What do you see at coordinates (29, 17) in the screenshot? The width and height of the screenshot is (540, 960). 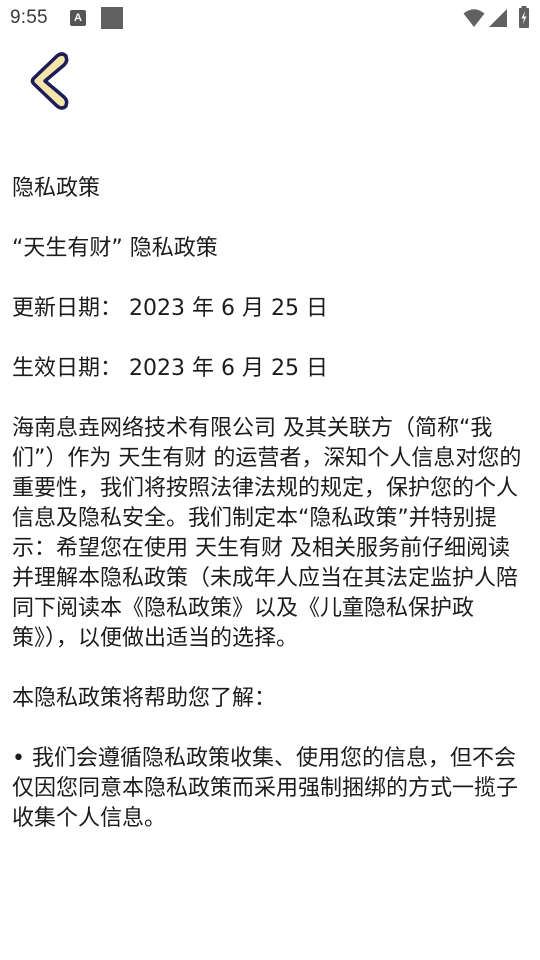 I see `status-time: 9:55` at bounding box center [29, 17].